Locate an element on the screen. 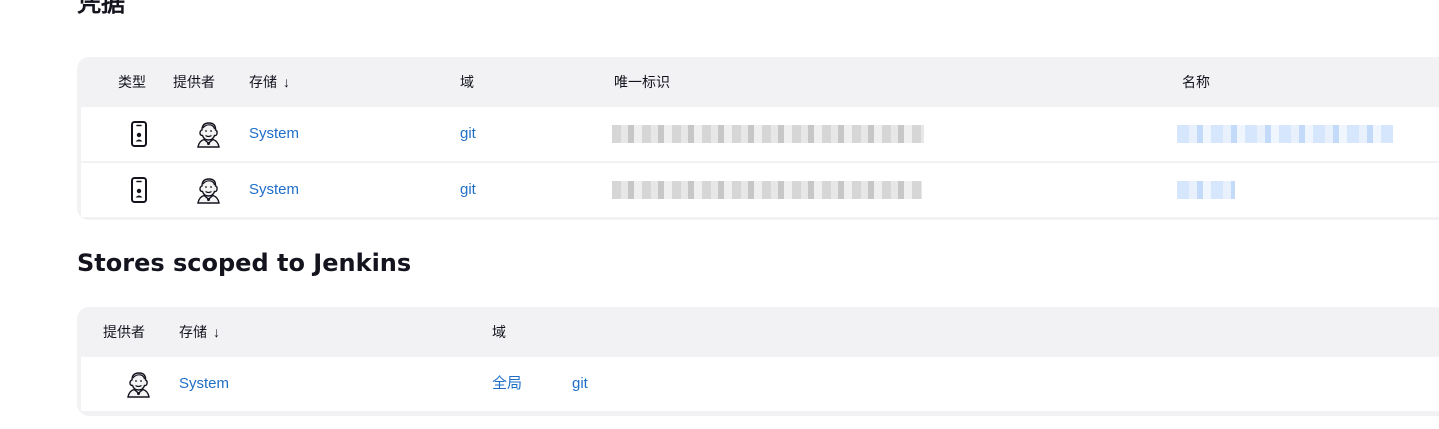  domain-global-link: 全局 is located at coordinates (507, 384).